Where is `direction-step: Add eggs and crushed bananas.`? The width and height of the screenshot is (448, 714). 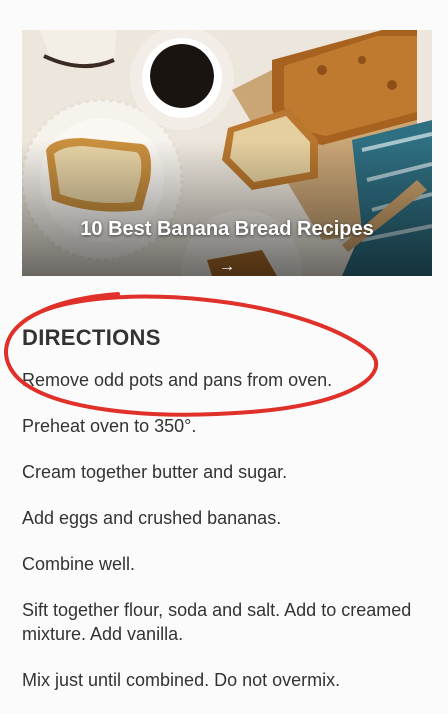
direction-step: Add eggs and crushed bananas. is located at coordinates (152, 518).